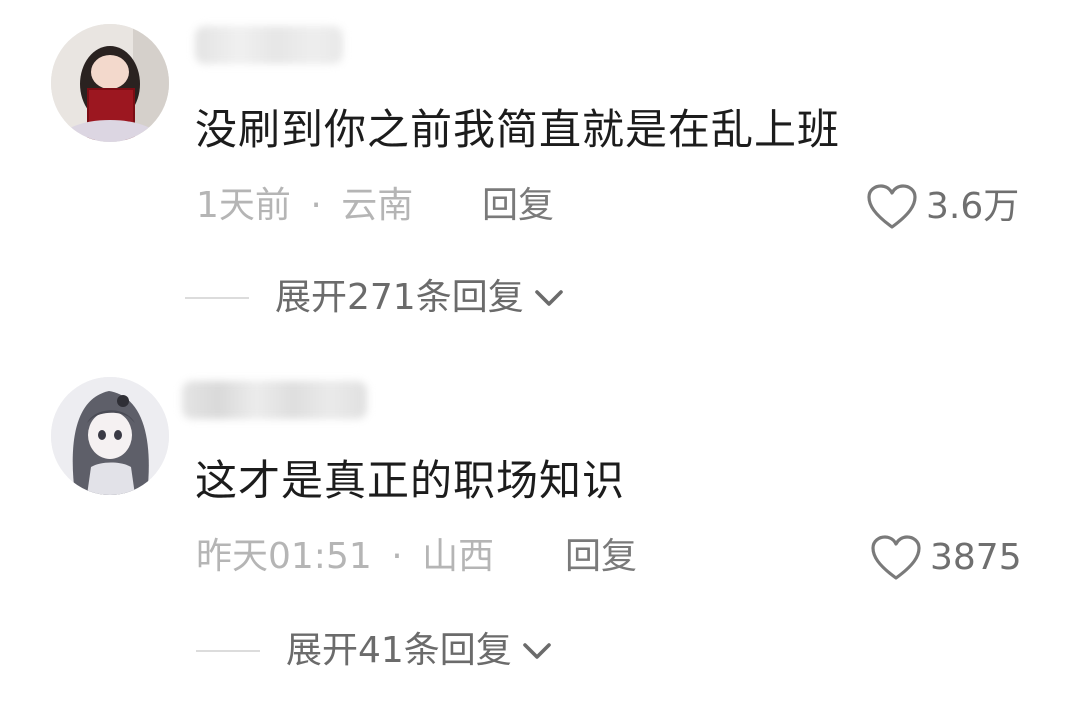  What do you see at coordinates (976, 557) in the screenshot?
I see `like-count: 3875` at bounding box center [976, 557].